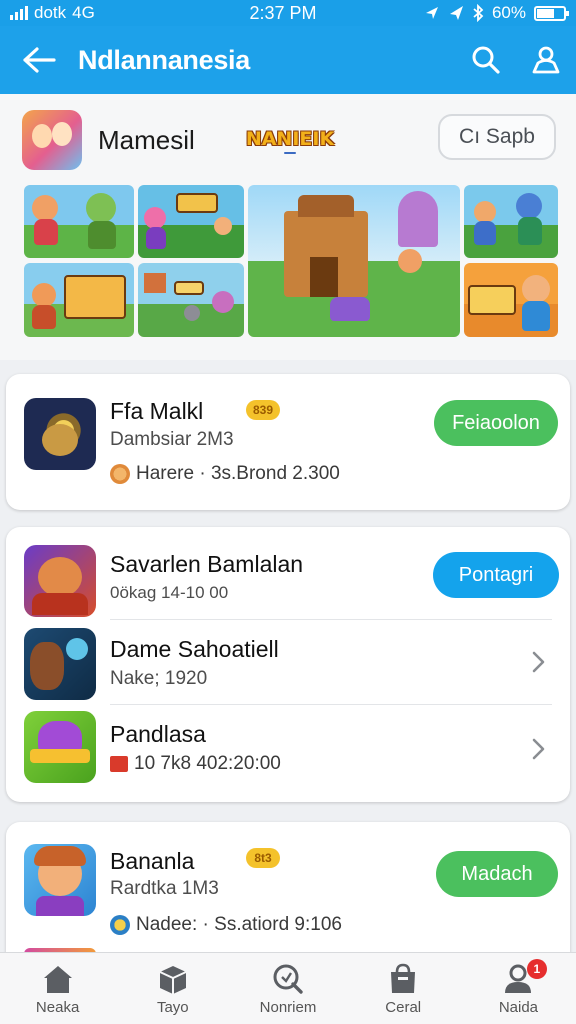  What do you see at coordinates (290, 153) in the screenshot?
I see `featured-logo-sub` at bounding box center [290, 153].